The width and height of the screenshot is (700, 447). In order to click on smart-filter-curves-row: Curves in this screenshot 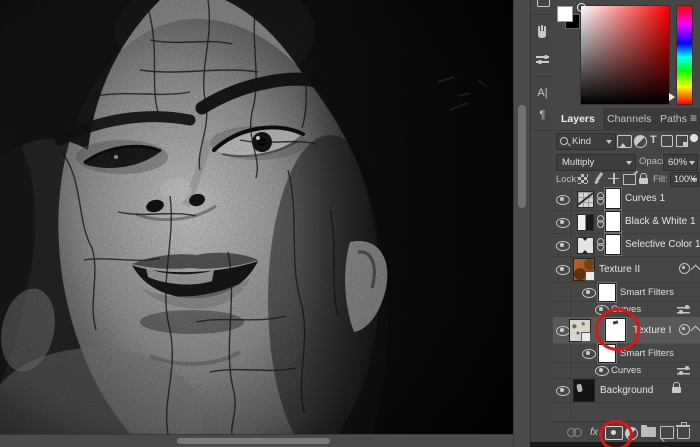, I will do `click(626, 370)`.